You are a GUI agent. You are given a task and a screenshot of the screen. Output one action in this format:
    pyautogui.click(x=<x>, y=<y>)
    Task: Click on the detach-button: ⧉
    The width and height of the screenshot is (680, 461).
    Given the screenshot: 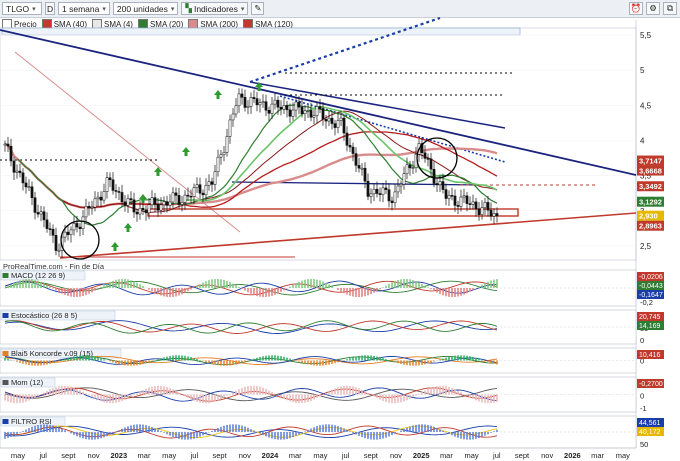 What is the action you would take?
    pyautogui.click(x=670, y=8)
    